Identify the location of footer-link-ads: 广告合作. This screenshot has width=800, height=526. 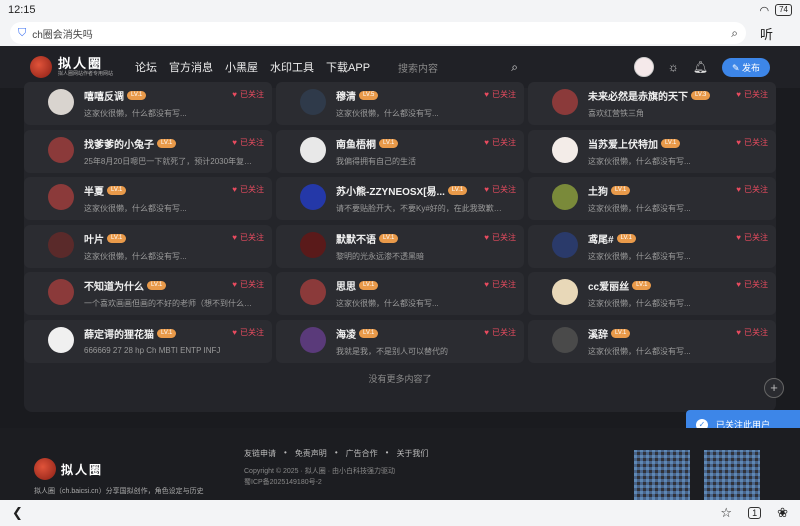
(362, 453).